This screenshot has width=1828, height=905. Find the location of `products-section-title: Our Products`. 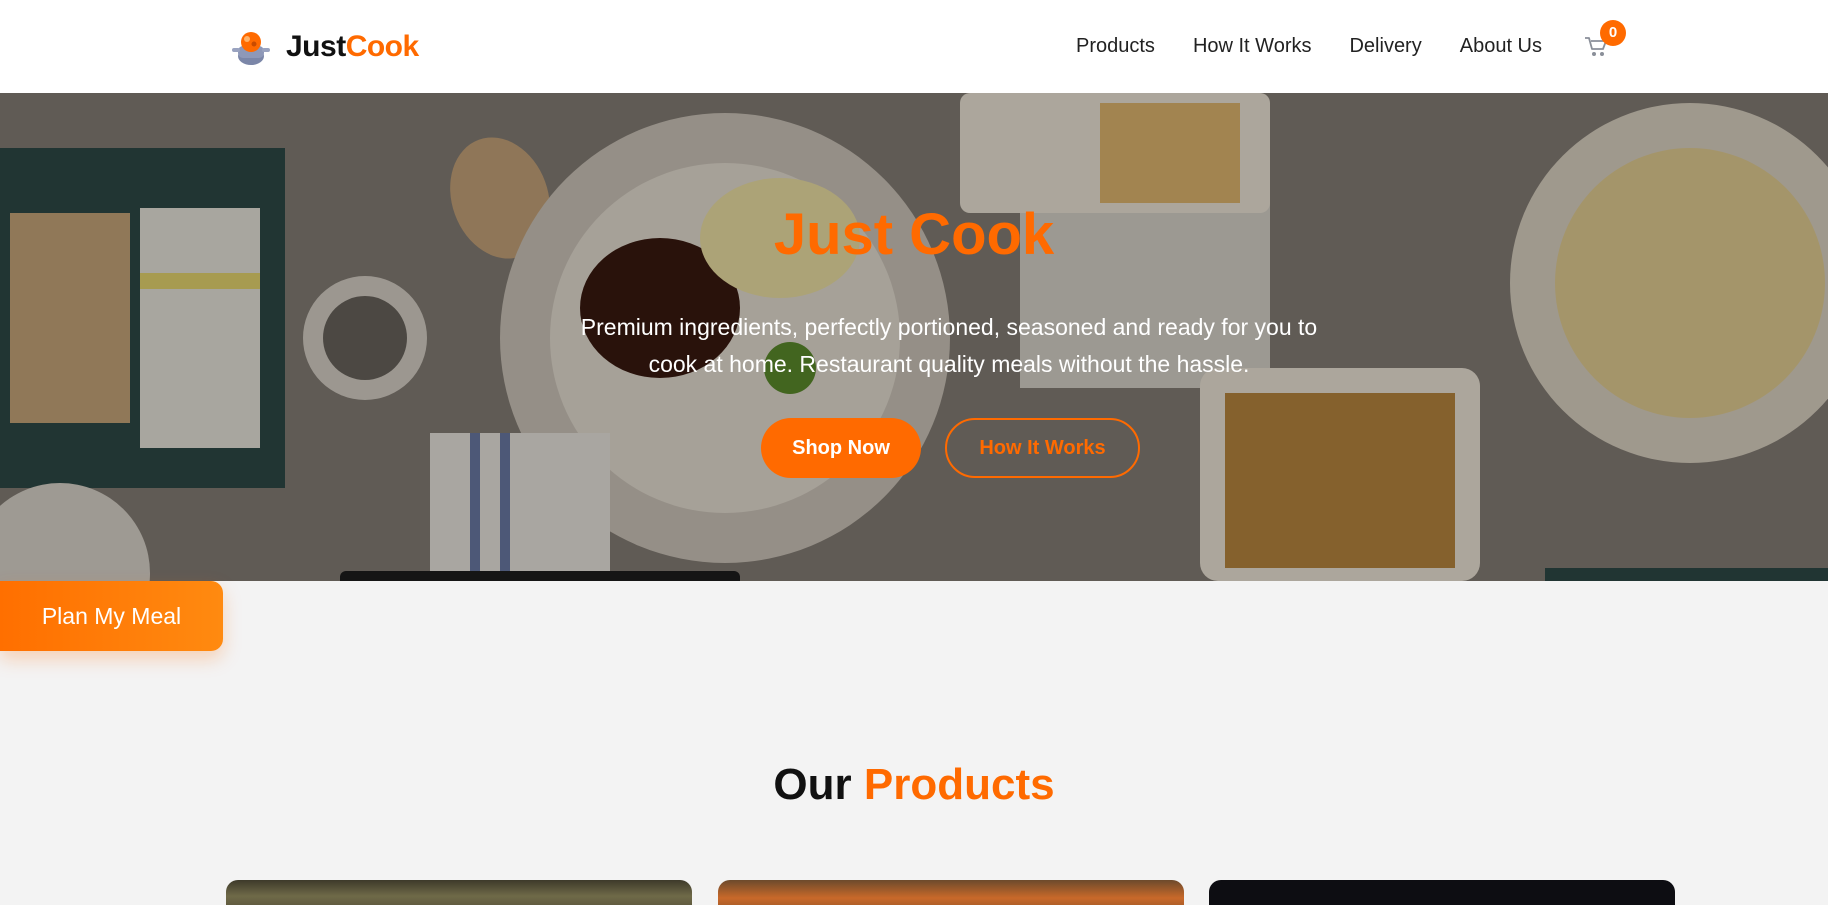

products-section-title: Our Products is located at coordinates (914, 785).